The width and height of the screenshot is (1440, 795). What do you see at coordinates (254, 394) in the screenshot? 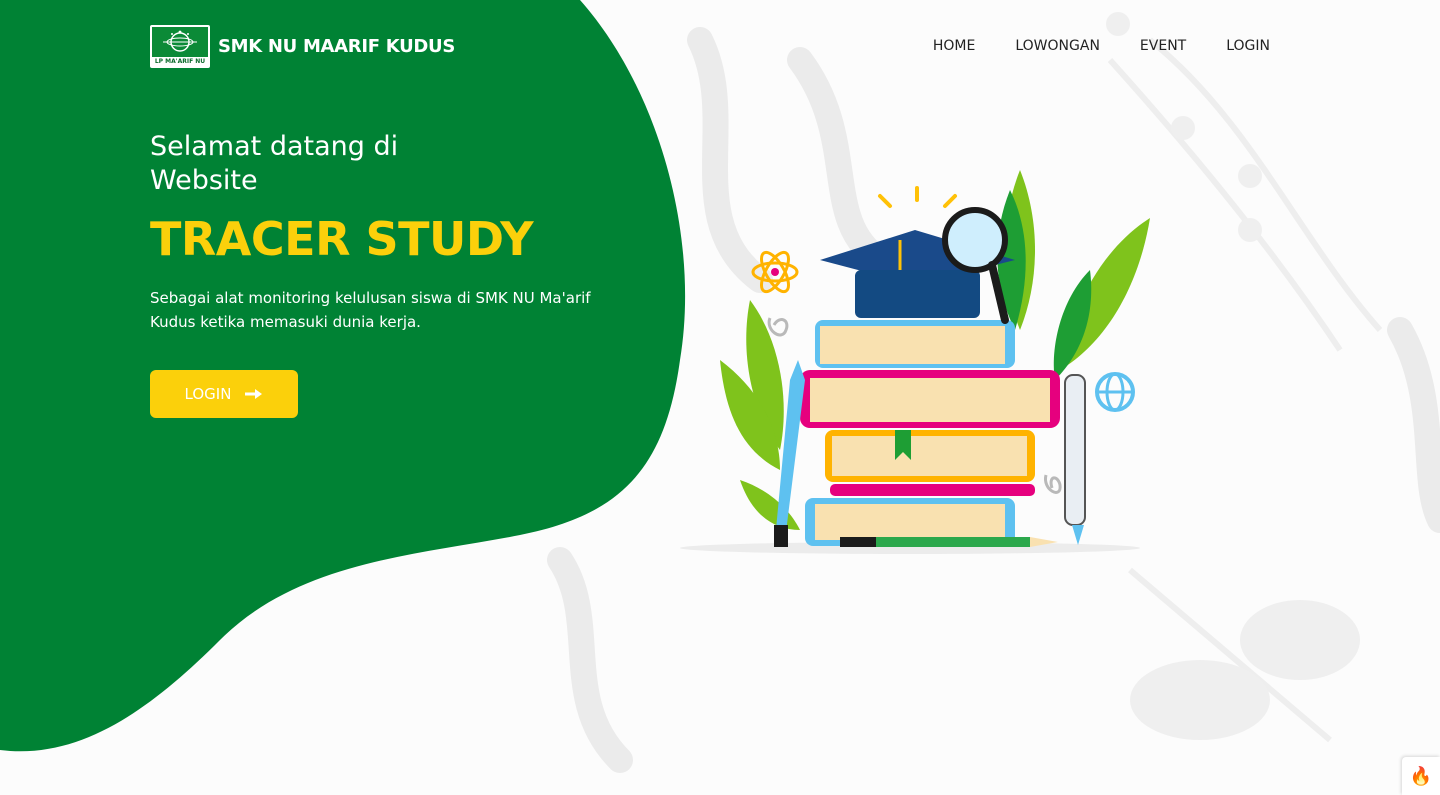
I see `arrow-right-icon` at bounding box center [254, 394].